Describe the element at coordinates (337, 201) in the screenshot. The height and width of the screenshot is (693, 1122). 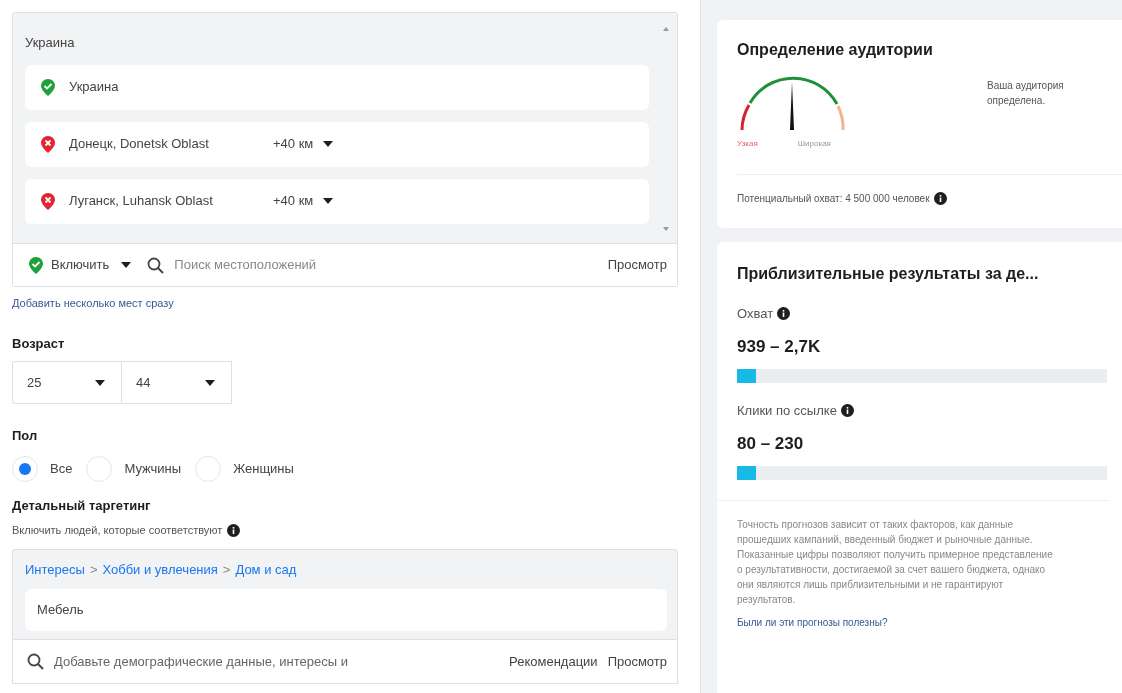
I see `location-item: Луганск, Luhansk Oblast +40 км` at that location.